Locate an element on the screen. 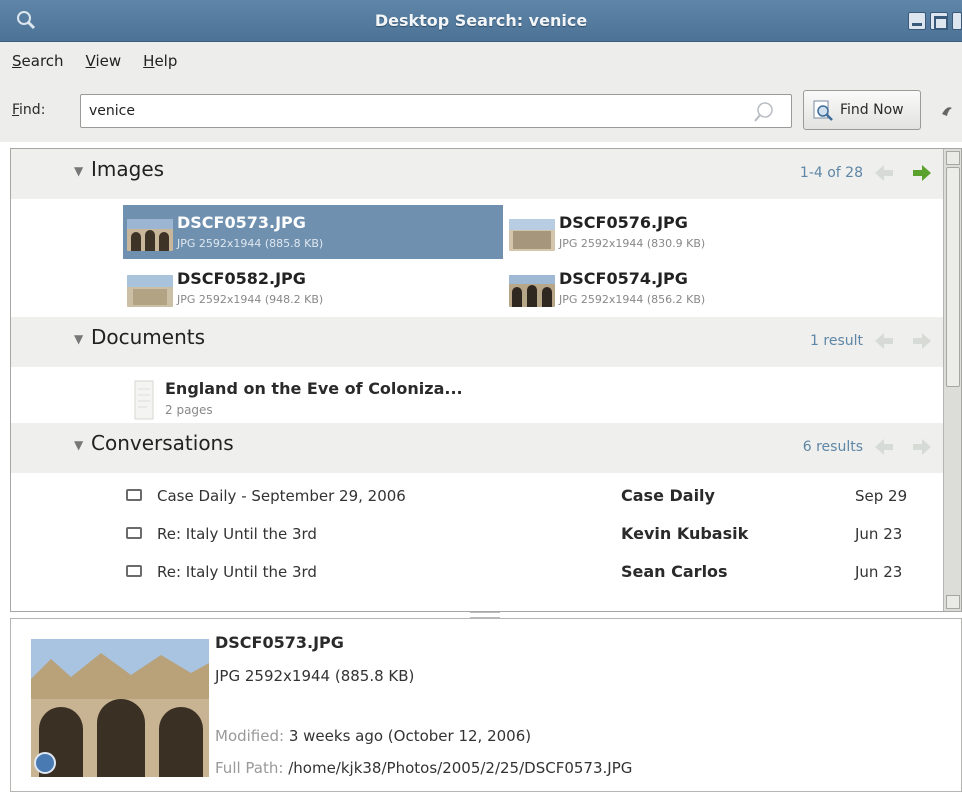  menu-search: Search is located at coordinates (38, 61).